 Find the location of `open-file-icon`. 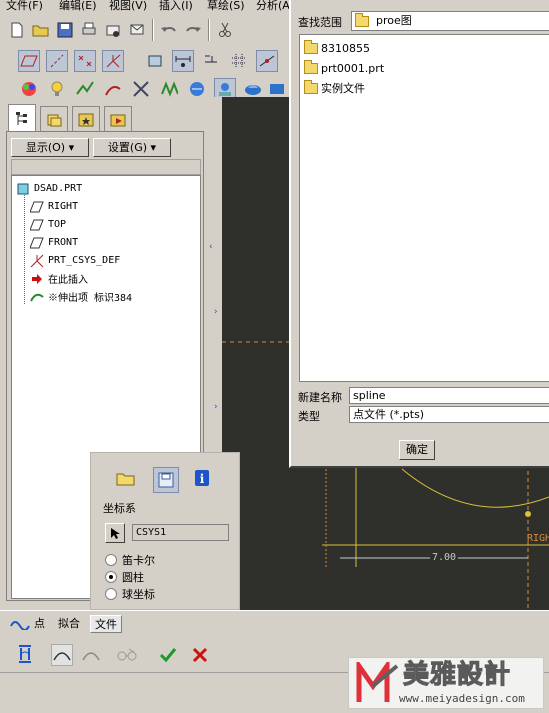

open-file-icon is located at coordinates (126, 478).